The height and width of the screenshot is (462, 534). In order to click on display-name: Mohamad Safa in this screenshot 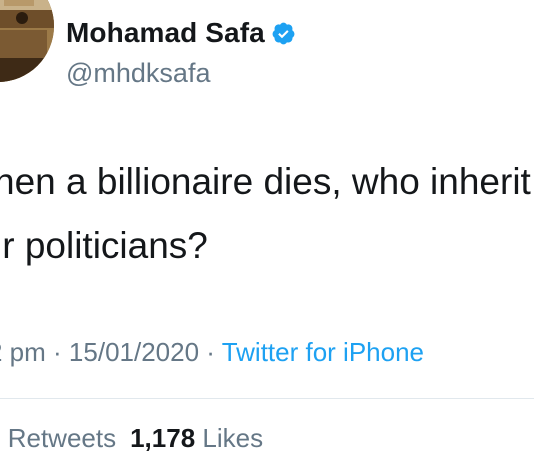, I will do `click(165, 33)`.